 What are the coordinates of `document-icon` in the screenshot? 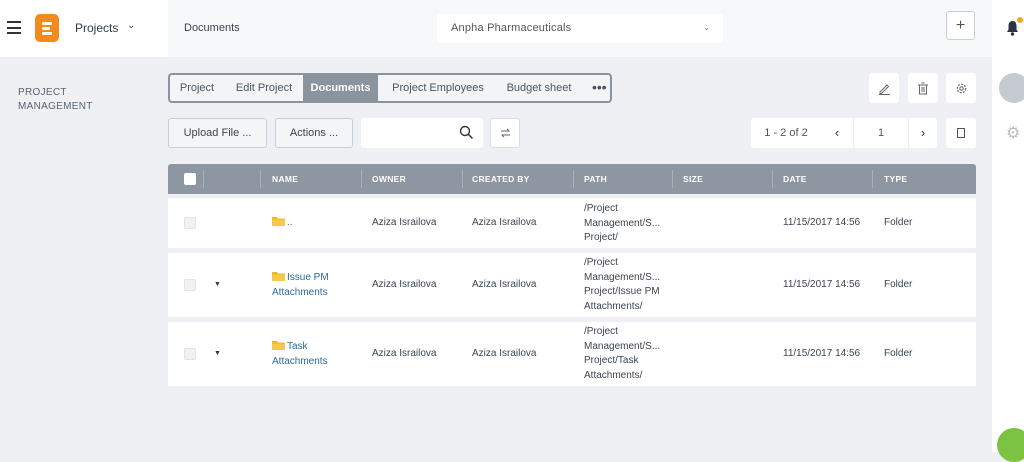 It's located at (961, 133).